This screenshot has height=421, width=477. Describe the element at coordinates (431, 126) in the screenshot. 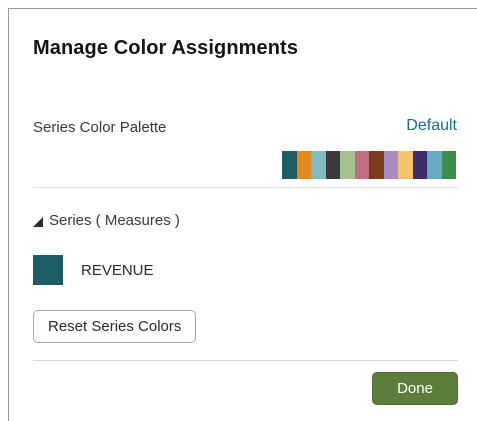

I see `palette-selector-link: Default` at that location.